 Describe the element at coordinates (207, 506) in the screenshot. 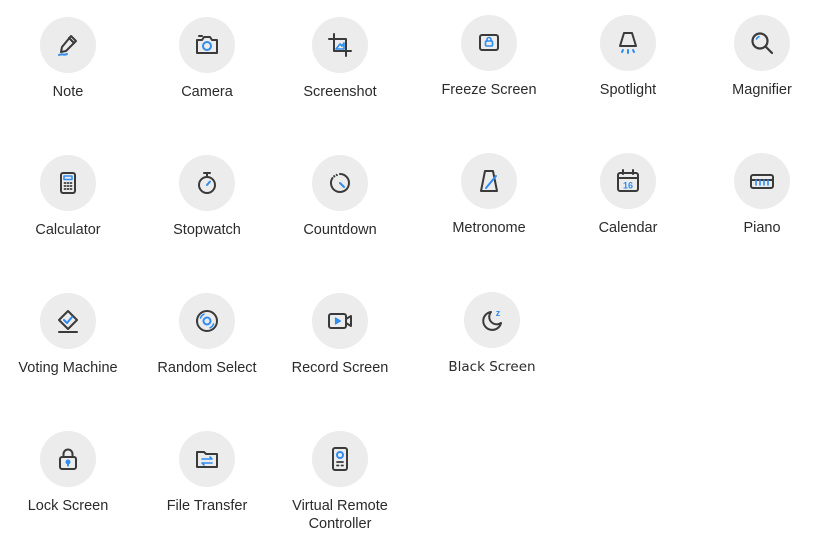

I see `tool-label: File Transfer` at that location.